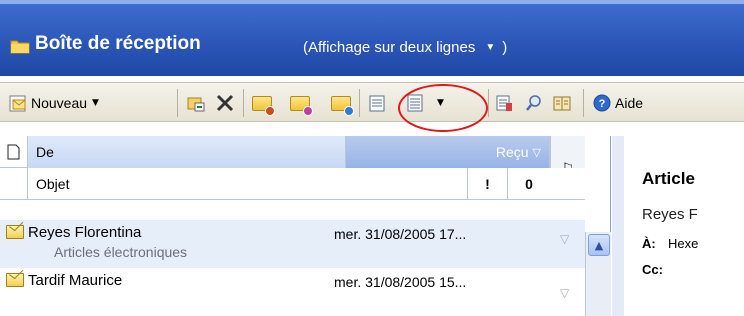  What do you see at coordinates (372, 2) in the screenshot?
I see `header-top-border` at bounding box center [372, 2].